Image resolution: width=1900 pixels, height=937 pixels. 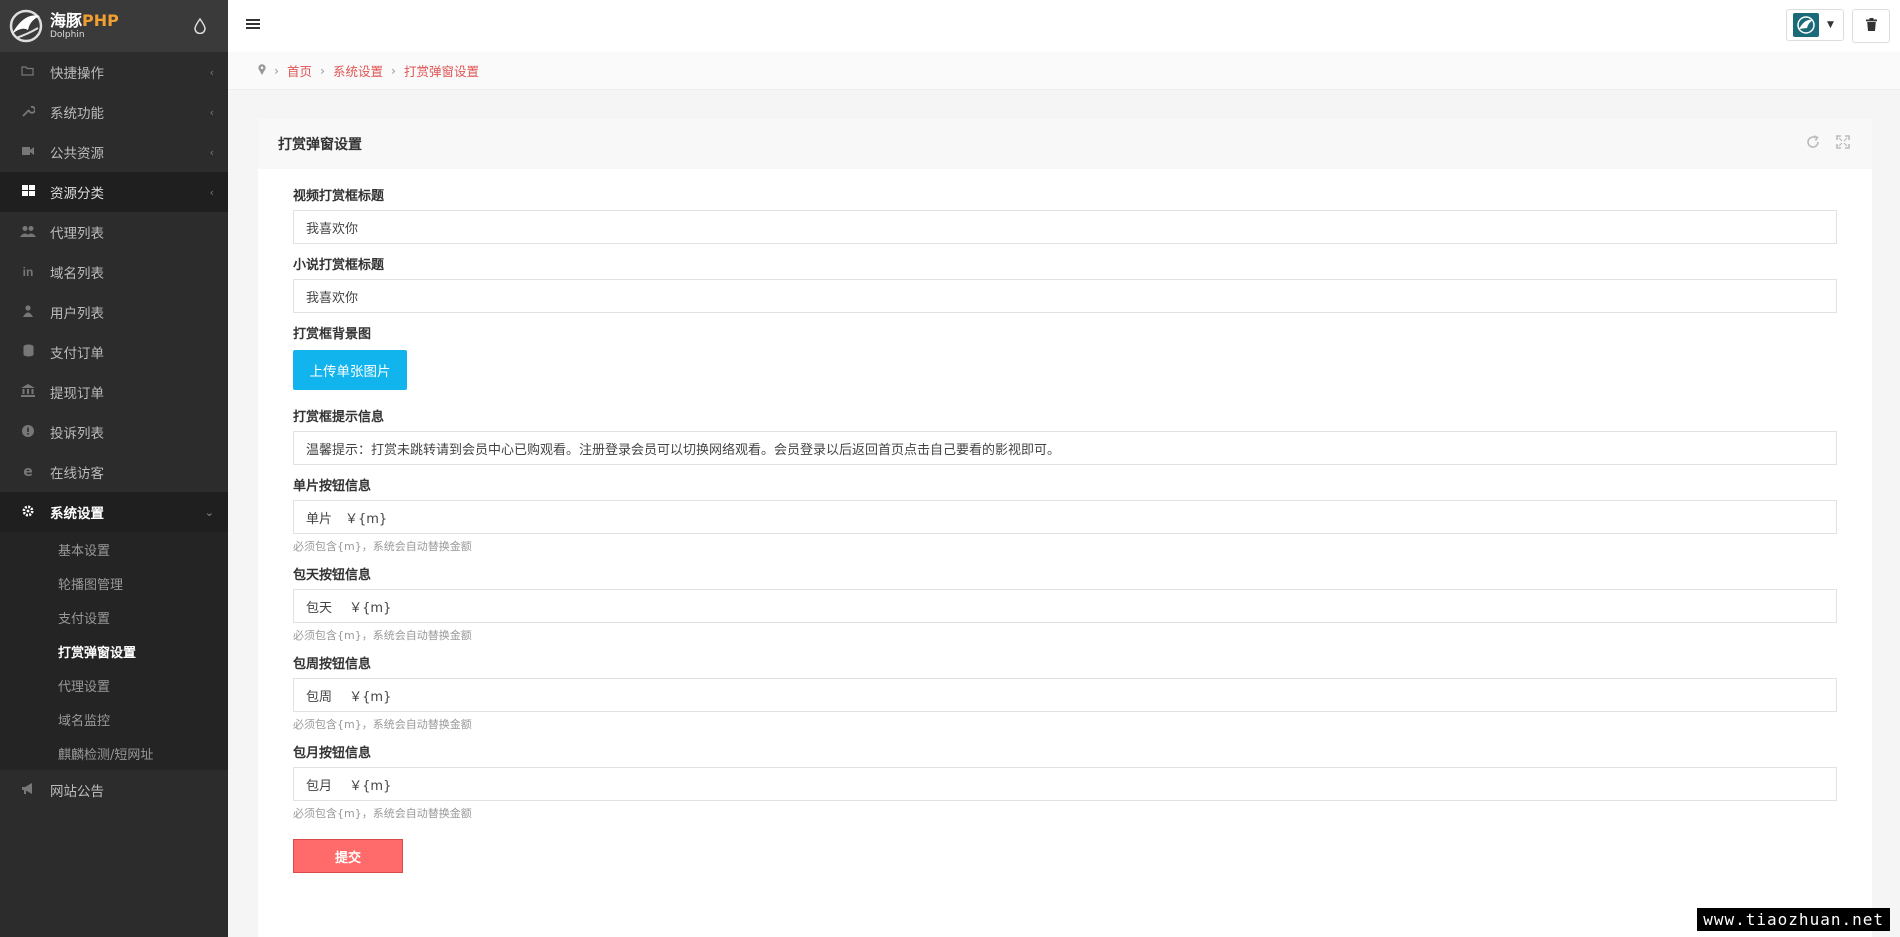 I want to click on week-button-input, so click(x=1065, y=695).